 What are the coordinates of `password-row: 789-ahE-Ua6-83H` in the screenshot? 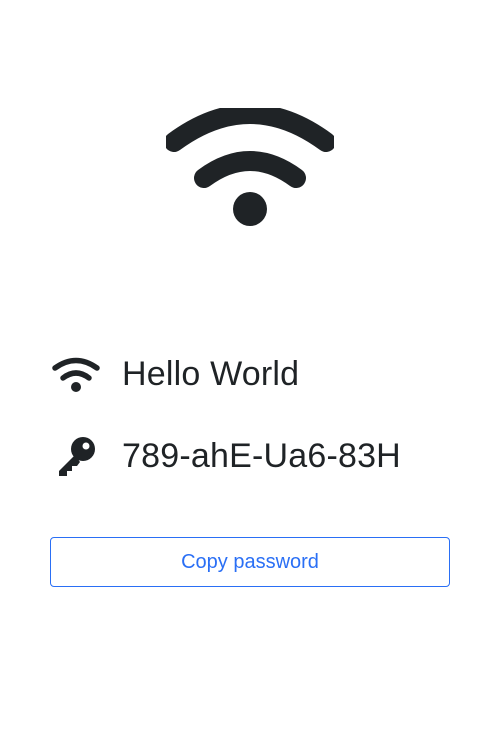 It's located at (226, 456).